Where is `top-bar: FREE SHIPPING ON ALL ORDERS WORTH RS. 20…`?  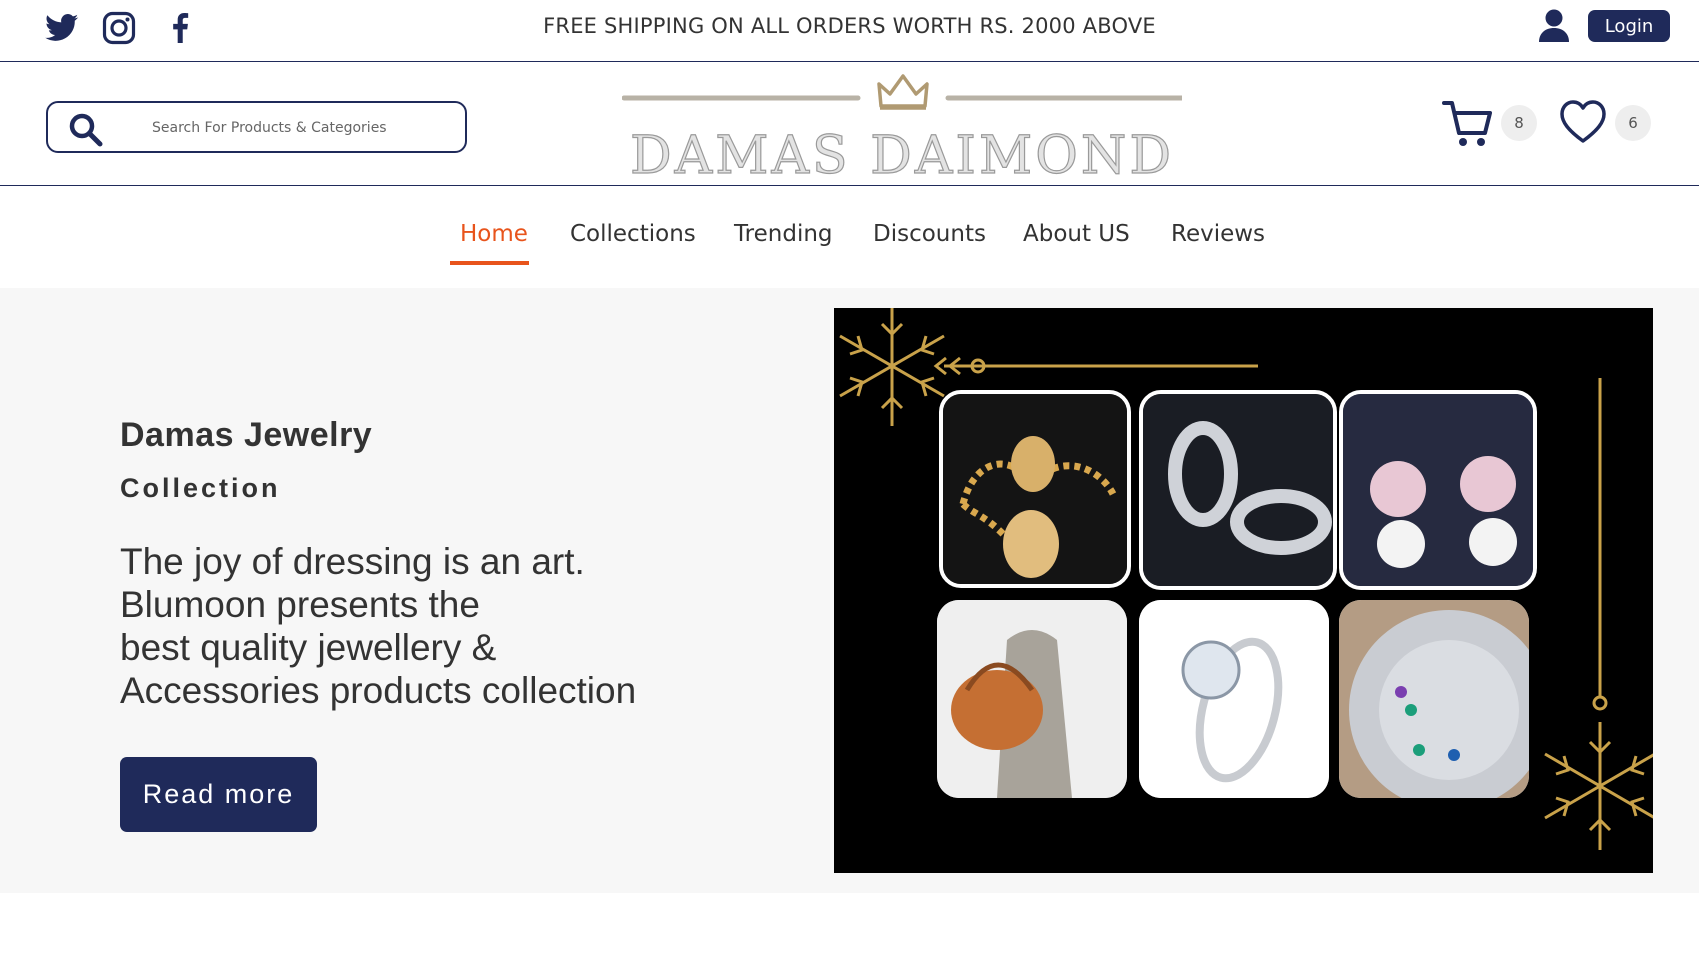
top-bar: FREE SHIPPING ON ALL ORDERS WORTH RS. 20… is located at coordinates (849, 31).